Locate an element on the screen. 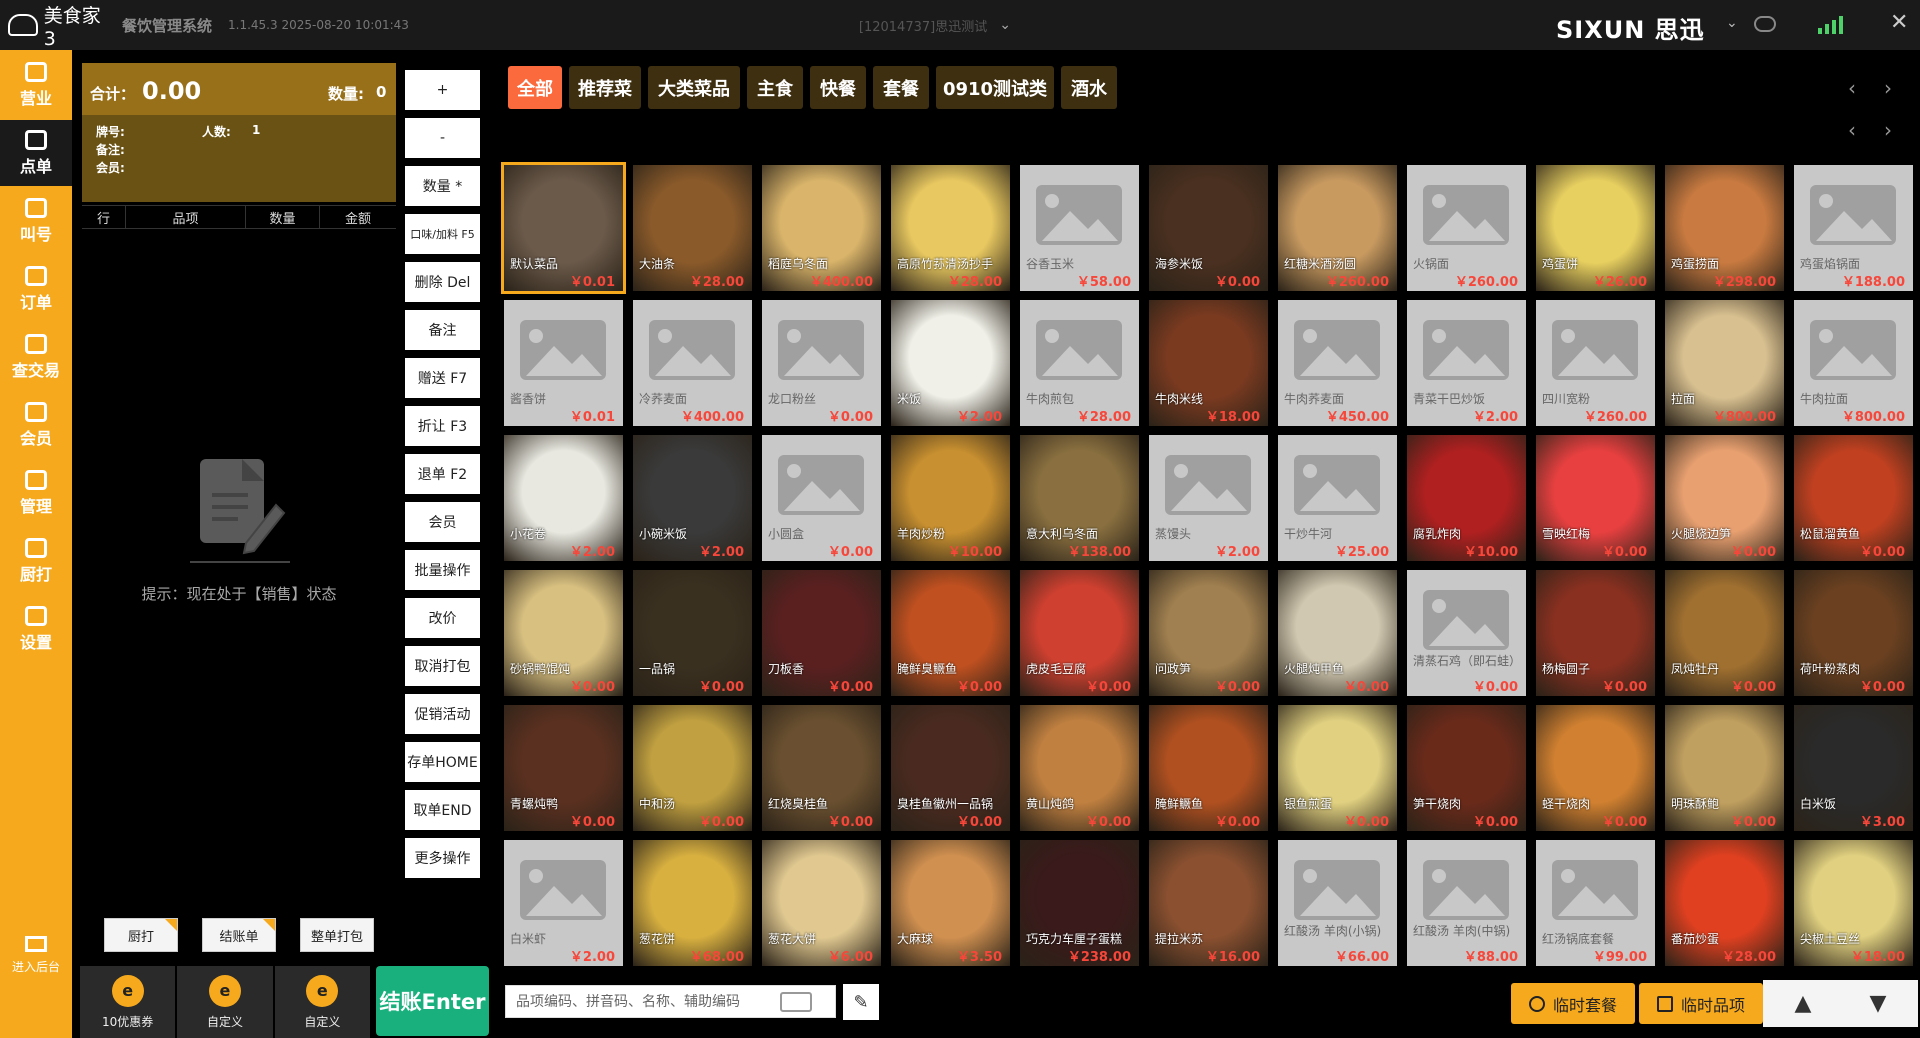 Image resolution: width=1920 pixels, height=1038 pixels. temp-item-button: 临时品项 is located at coordinates (1701, 1003).